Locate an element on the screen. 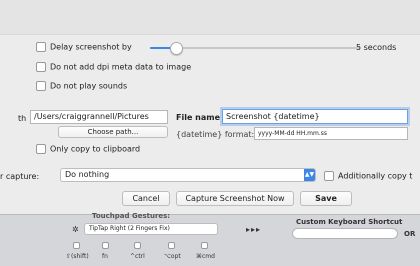 Image resolution: width=420 pixels, height=266 pixels. after-capture-select: Do nothing ▲▼ is located at coordinates (188, 175).